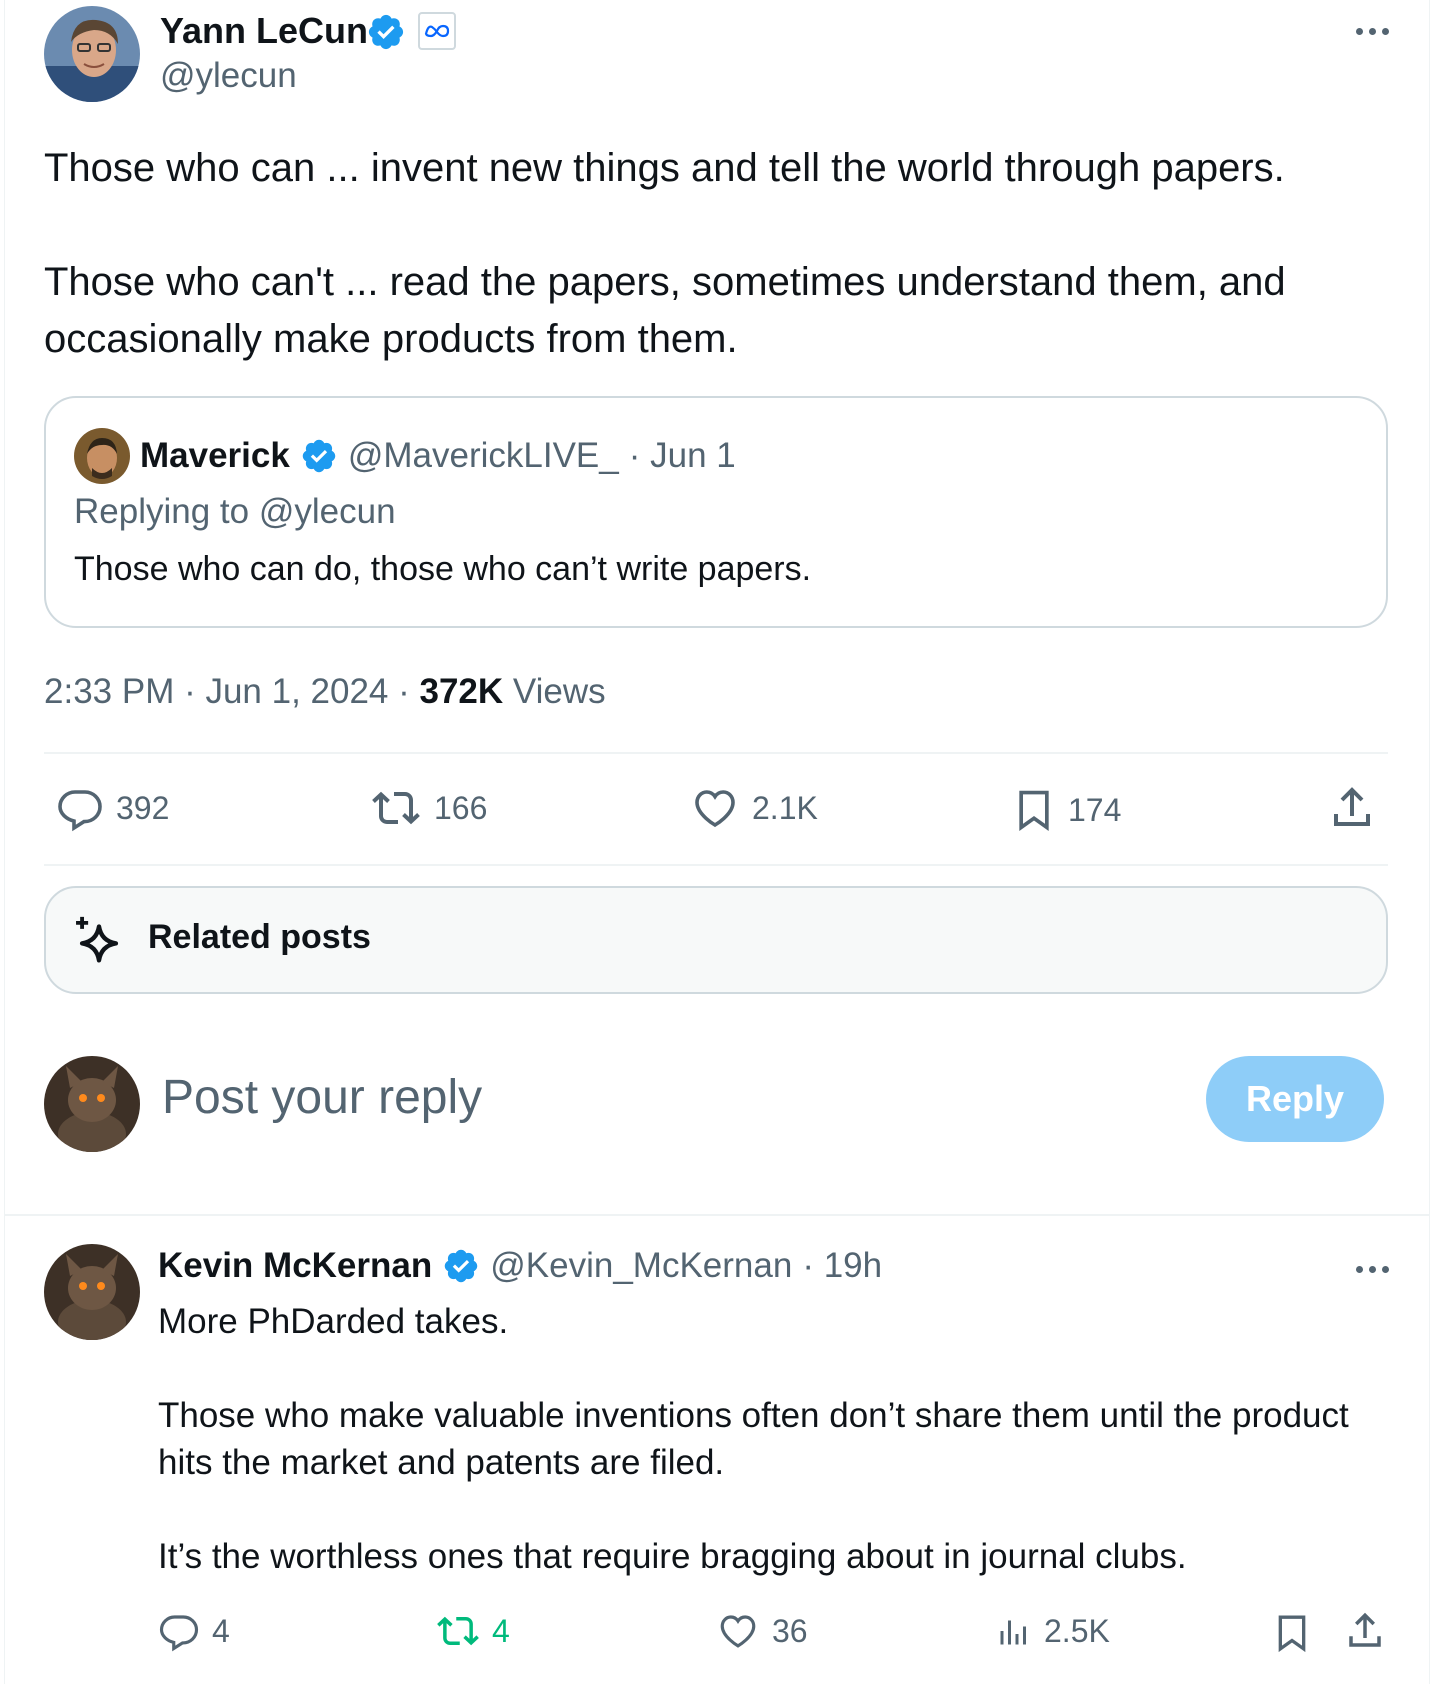 This screenshot has width=1438, height=1684. Describe the element at coordinates (682, 455) in the screenshot. I see `quoted-date: · Jun 1` at that location.